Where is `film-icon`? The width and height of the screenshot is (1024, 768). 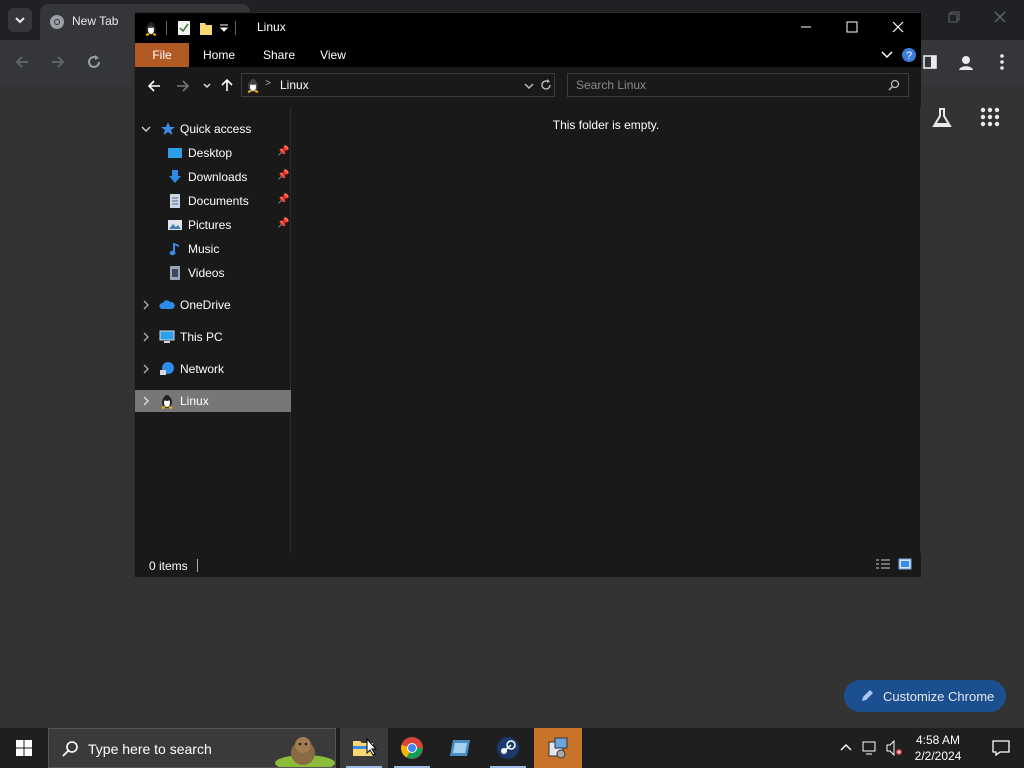
film-icon is located at coordinates (175, 273).